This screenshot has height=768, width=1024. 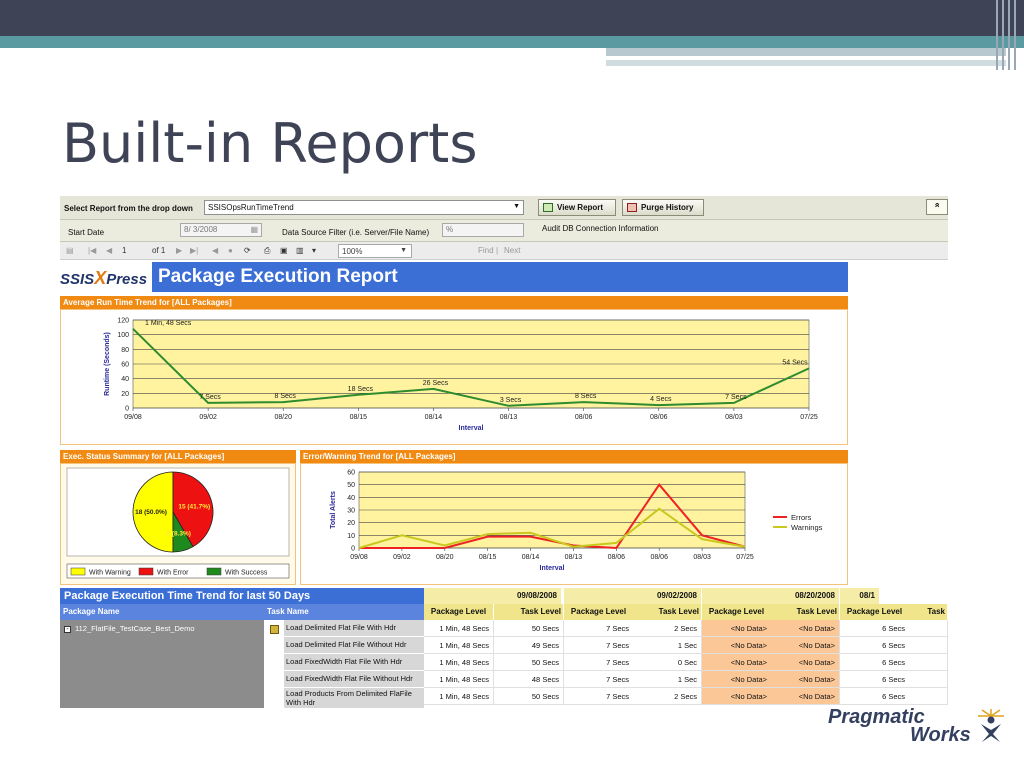 I want to click on print-icon: ⎙, so click(x=267, y=251).